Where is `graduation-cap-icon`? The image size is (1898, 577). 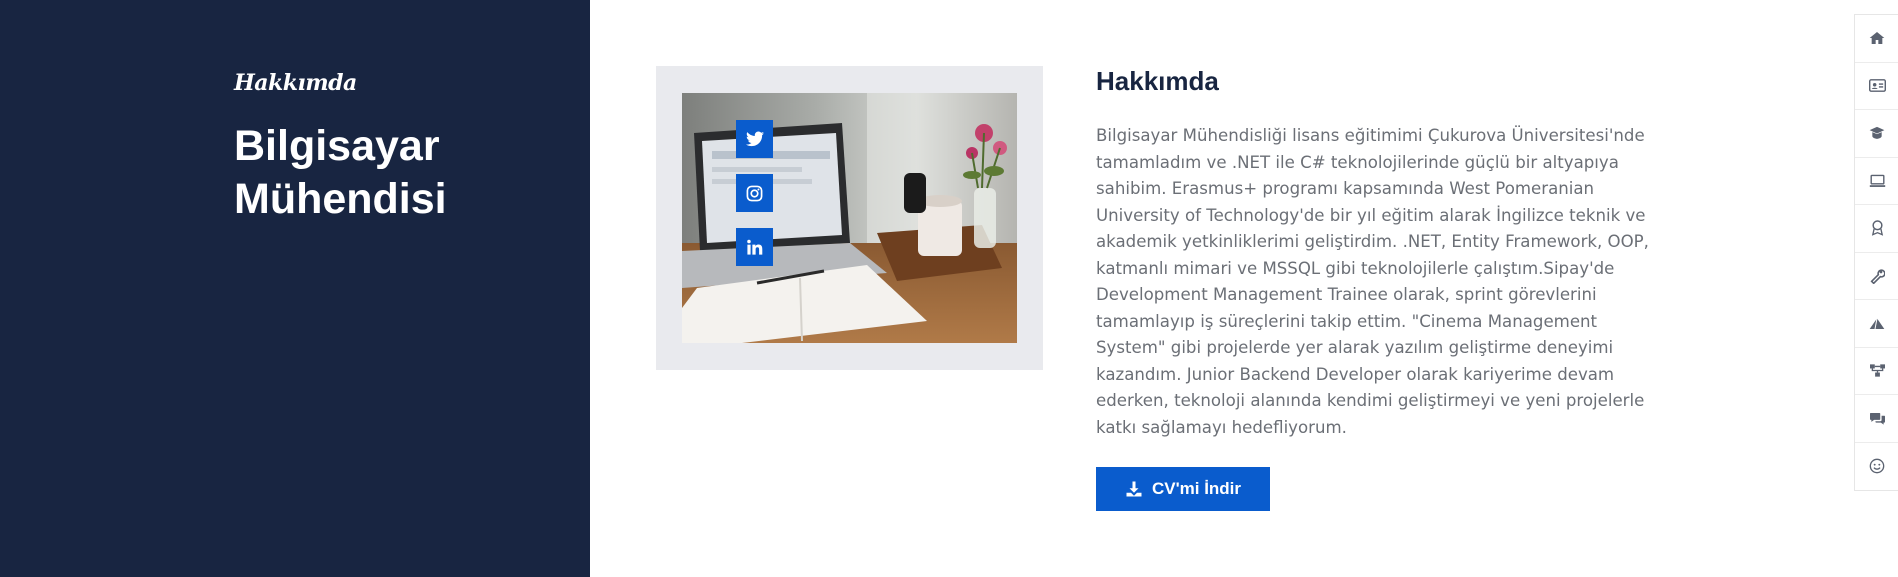 graduation-cap-icon is located at coordinates (1877, 132).